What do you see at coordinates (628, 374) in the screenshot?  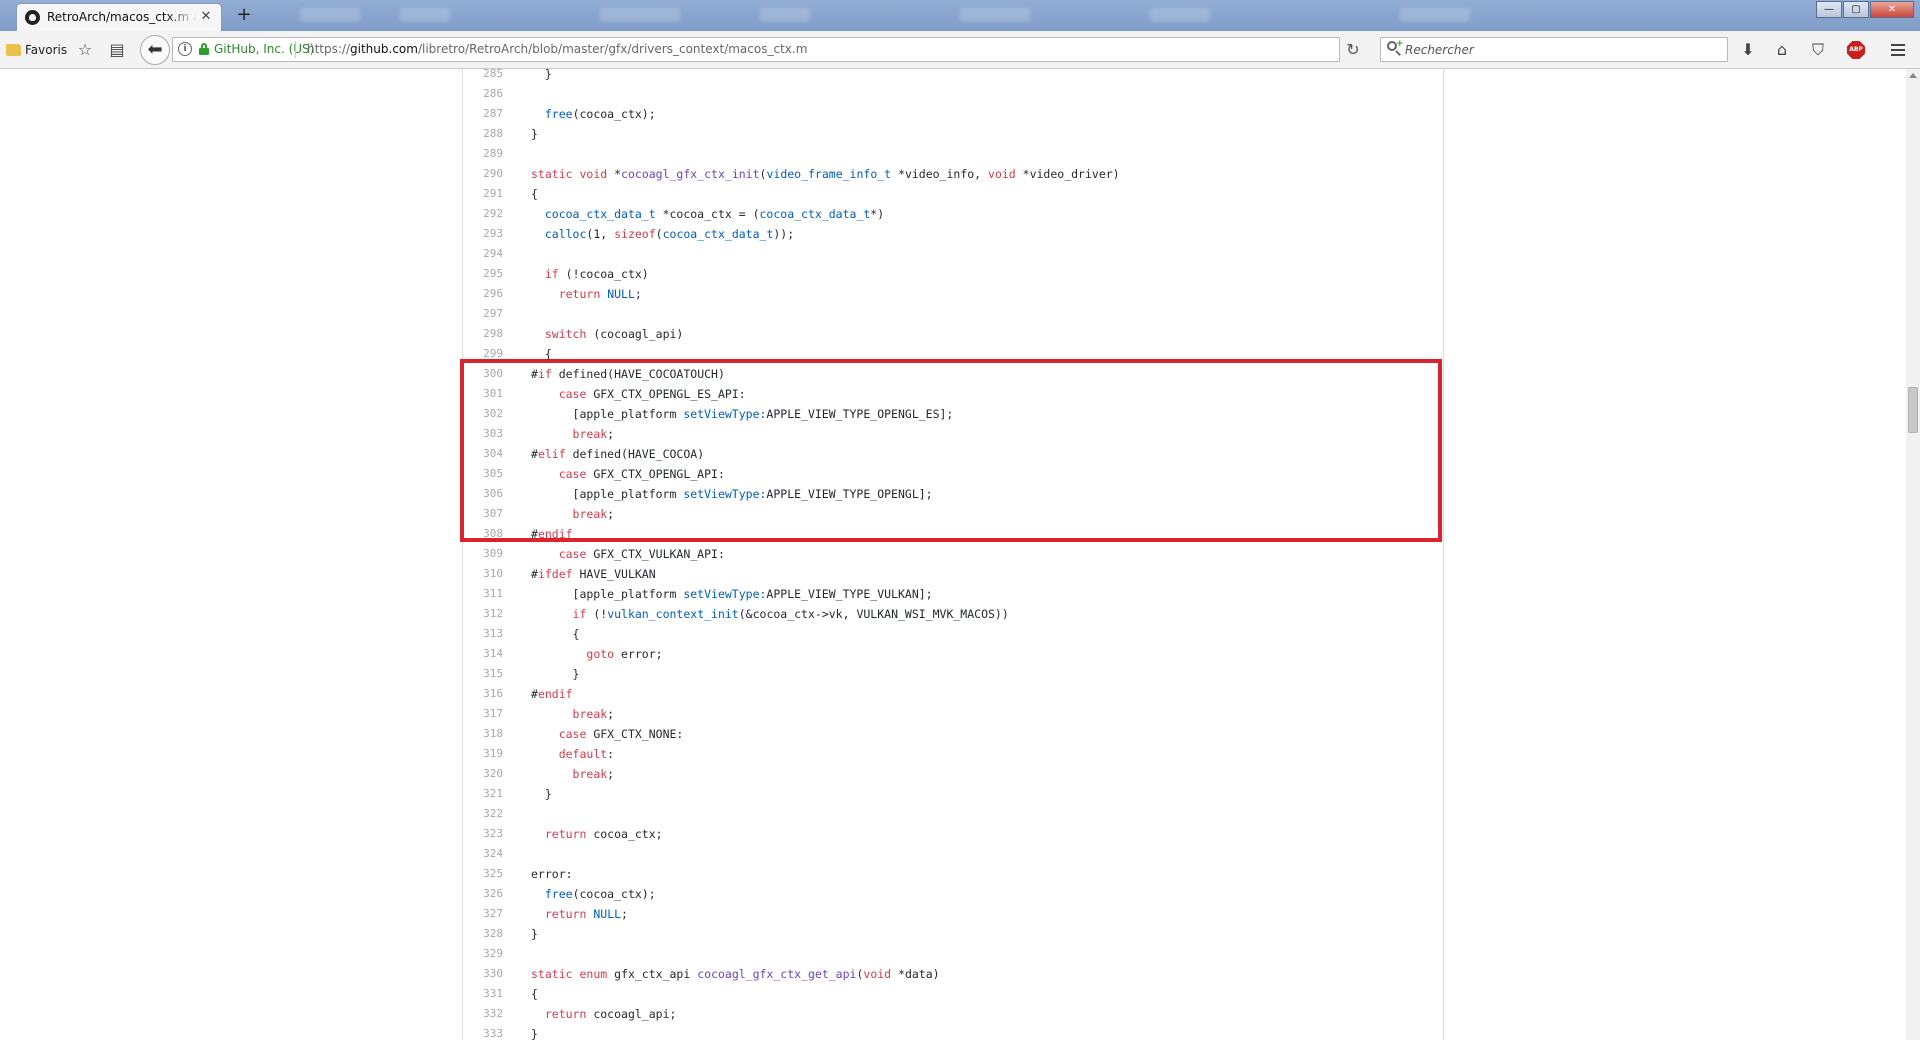 I see `line-code: #if defined(HAVE_COCOATOUCH)` at bounding box center [628, 374].